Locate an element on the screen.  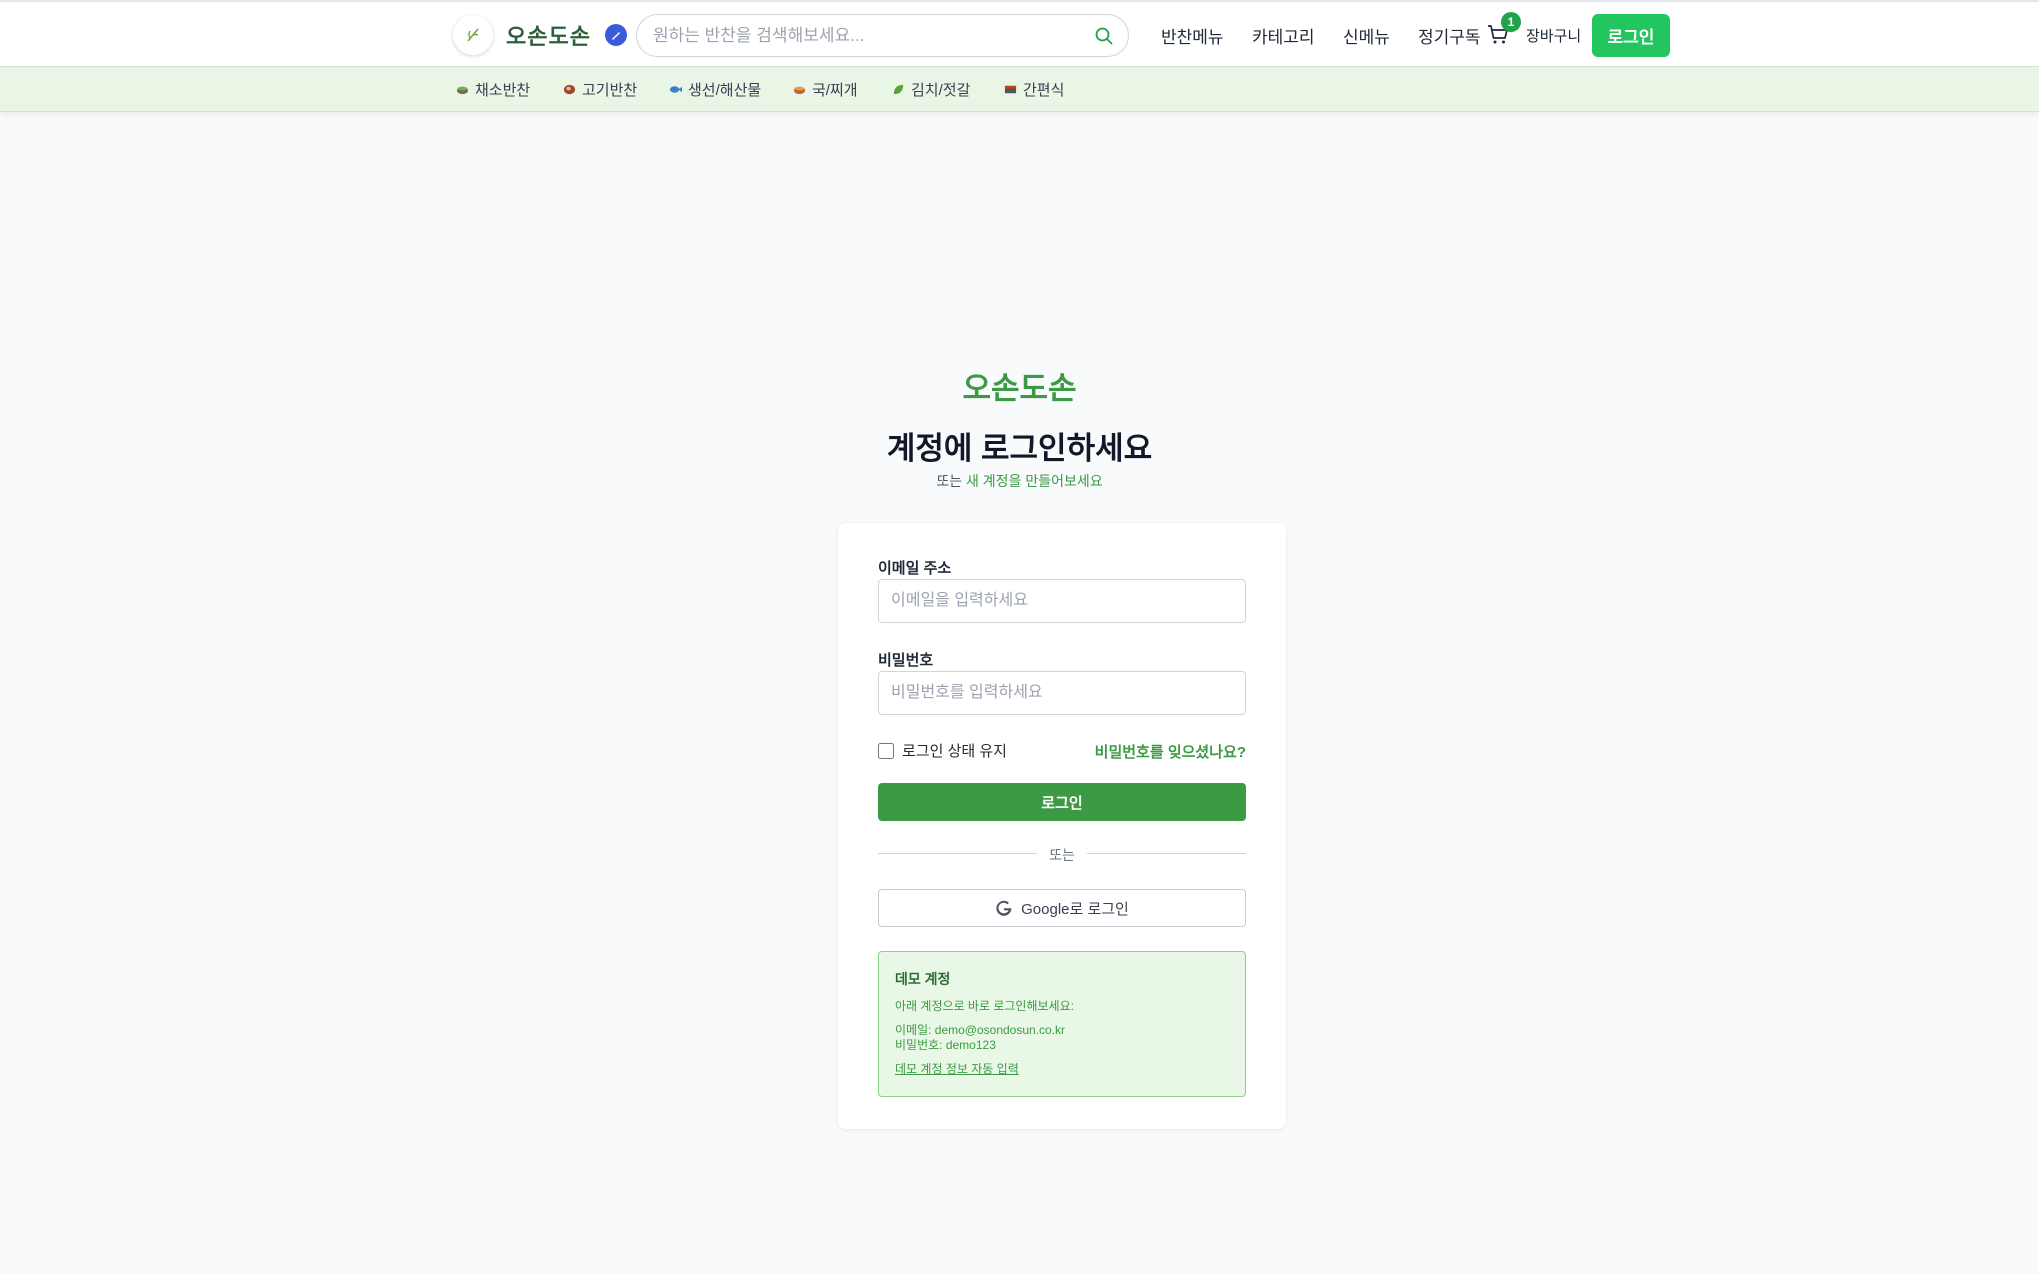
category-soup: 국/찌개 is located at coordinates (825, 89).